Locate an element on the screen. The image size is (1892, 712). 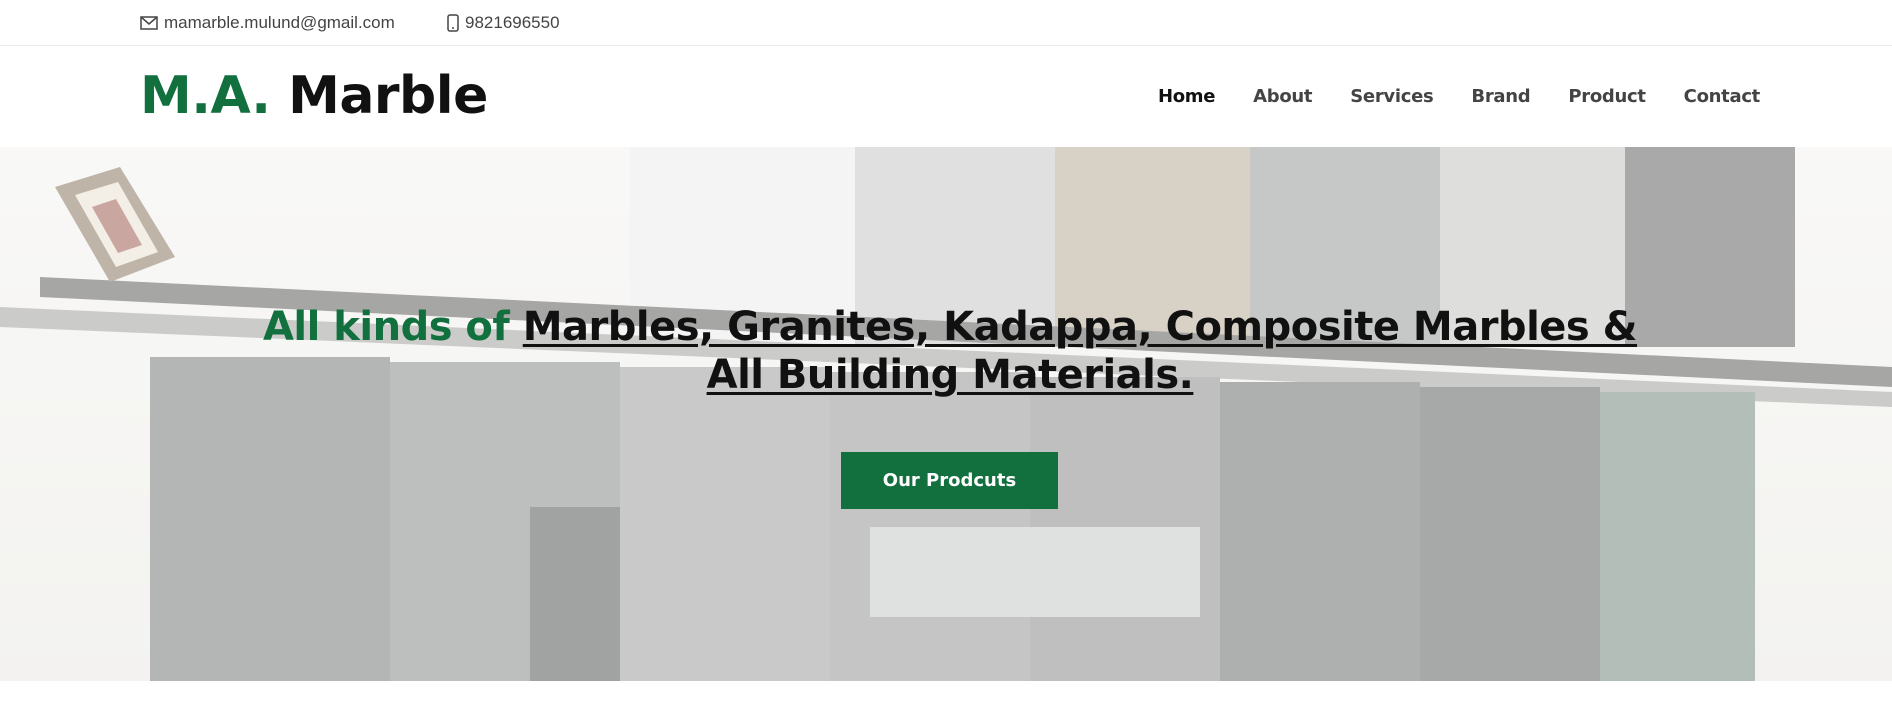
nav-about: About is located at coordinates (1282, 96).